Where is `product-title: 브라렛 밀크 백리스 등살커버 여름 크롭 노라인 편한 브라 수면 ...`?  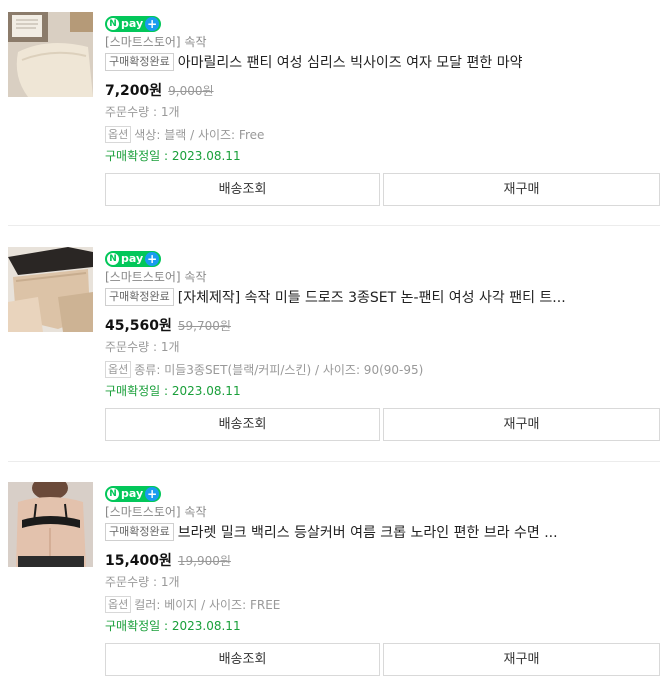 product-title: 브라렛 밀크 백리스 등살커버 여름 크롭 노라인 편한 브라 수면 ... is located at coordinates (368, 532).